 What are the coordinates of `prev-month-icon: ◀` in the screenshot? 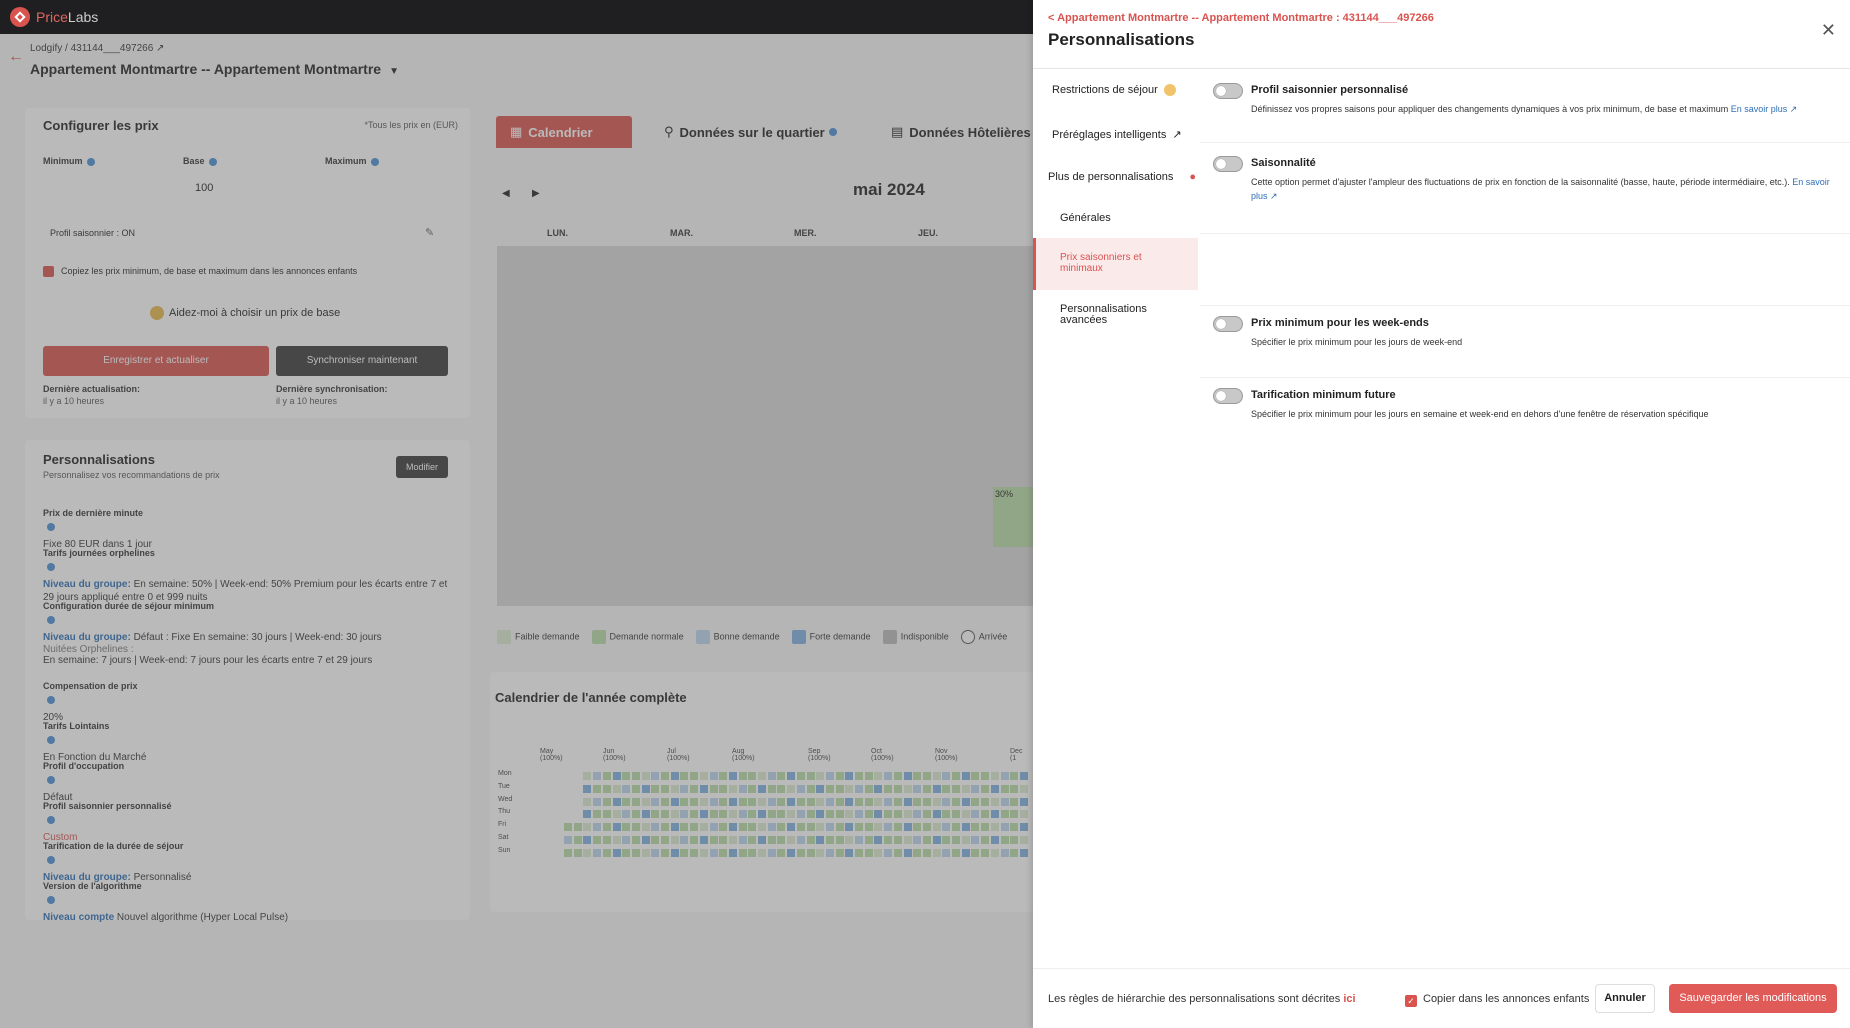 It's located at (506, 193).